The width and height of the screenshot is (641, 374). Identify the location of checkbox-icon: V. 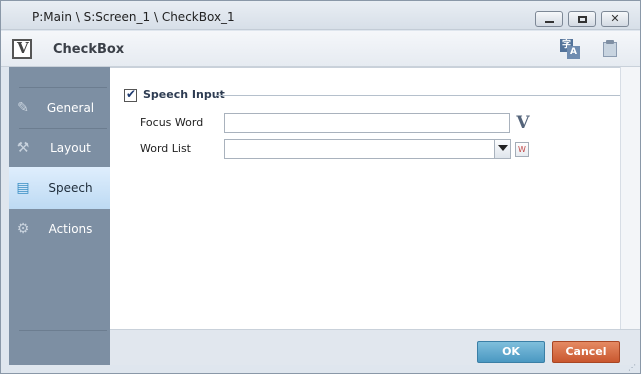
(22, 49).